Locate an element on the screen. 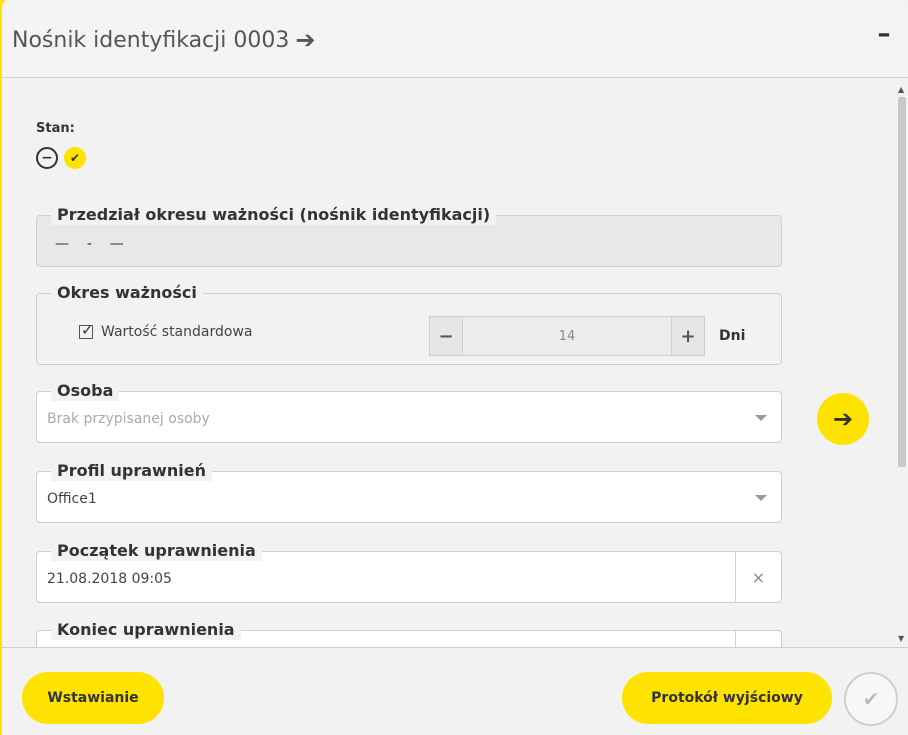 The image size is (908, 735). end-datetime-field: Koniec uprawnienia is located at coordinates (409, 633).